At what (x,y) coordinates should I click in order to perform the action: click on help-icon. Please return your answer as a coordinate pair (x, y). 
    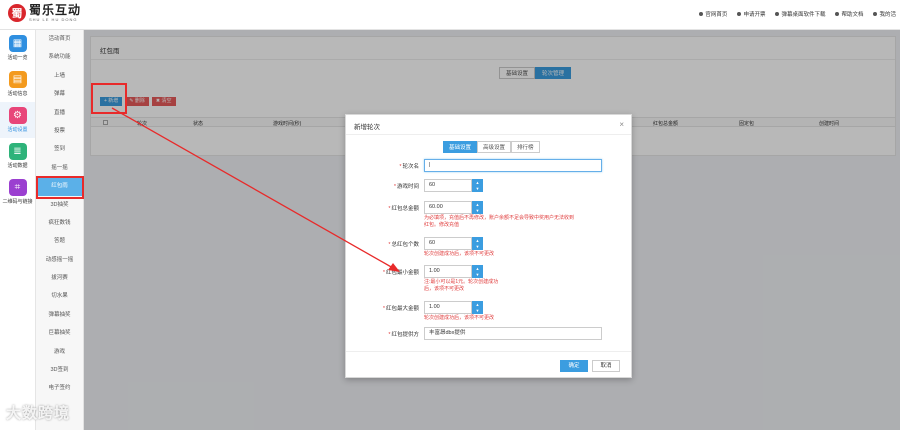
    Looking at the image, I should click on (837, 14).